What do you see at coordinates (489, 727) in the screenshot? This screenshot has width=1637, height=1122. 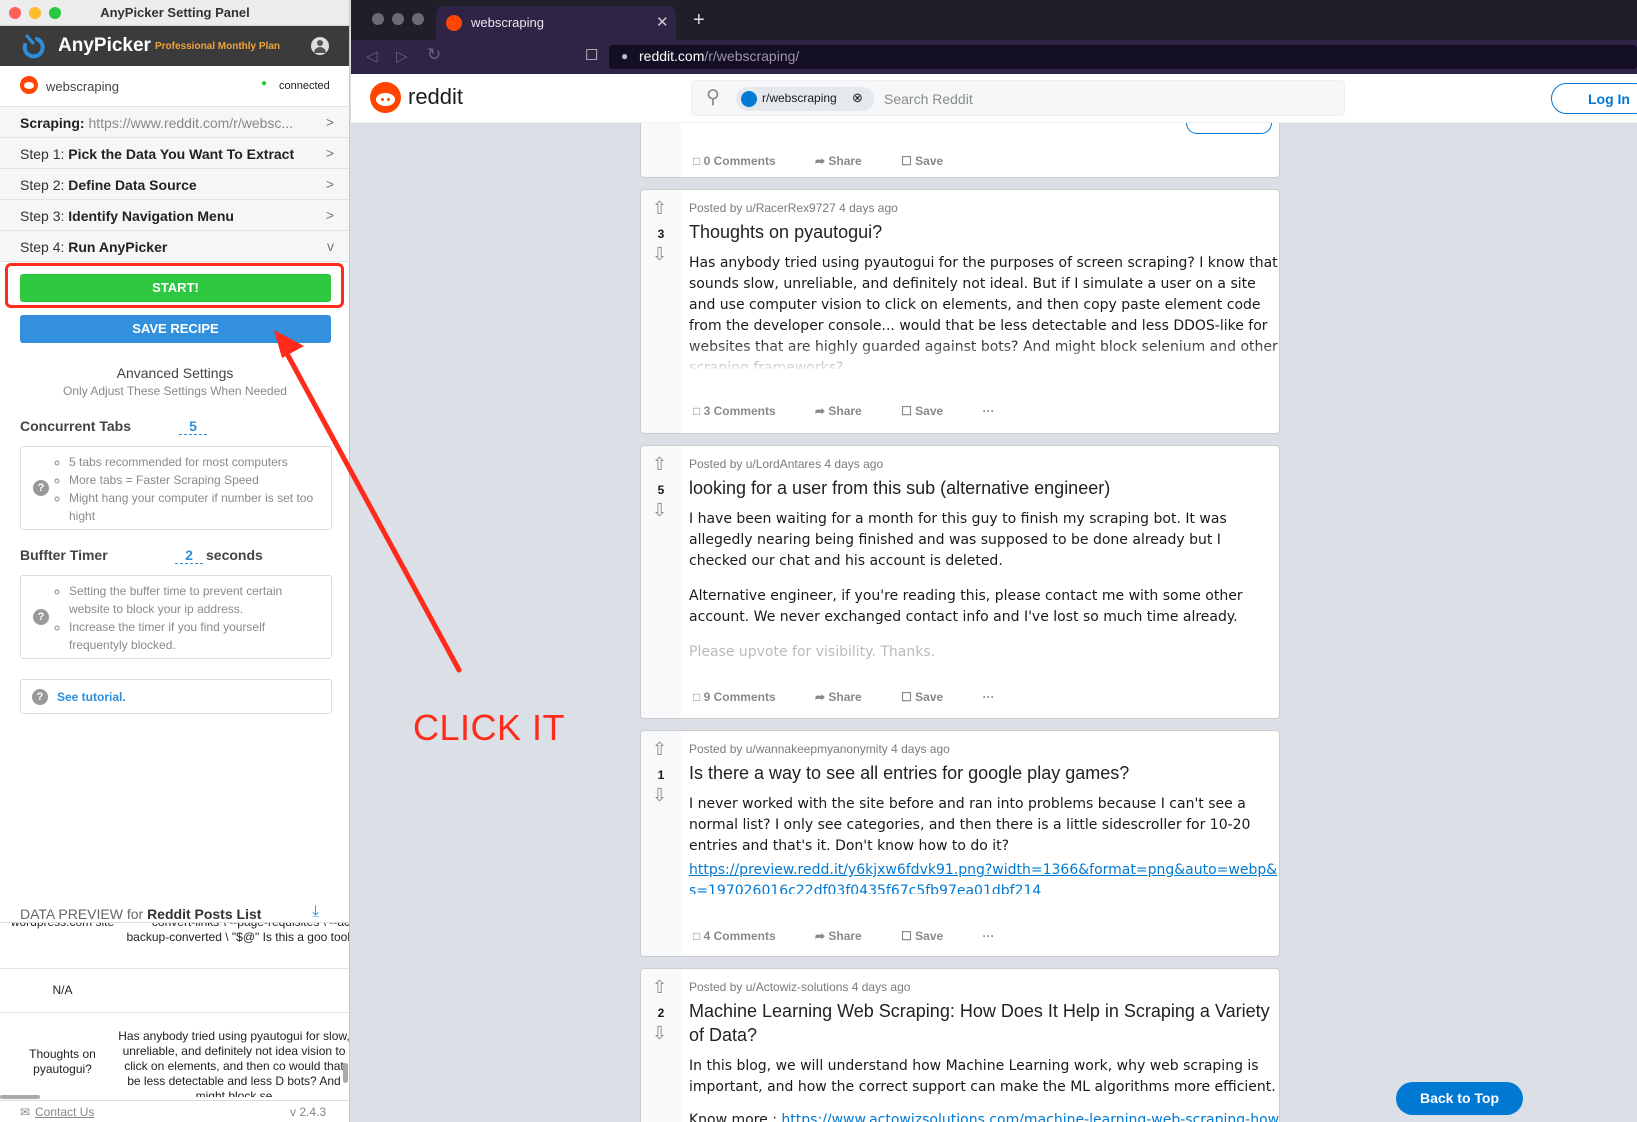 I see `click-it-annotation: CLICK IT` at bounding box center [489, 727].